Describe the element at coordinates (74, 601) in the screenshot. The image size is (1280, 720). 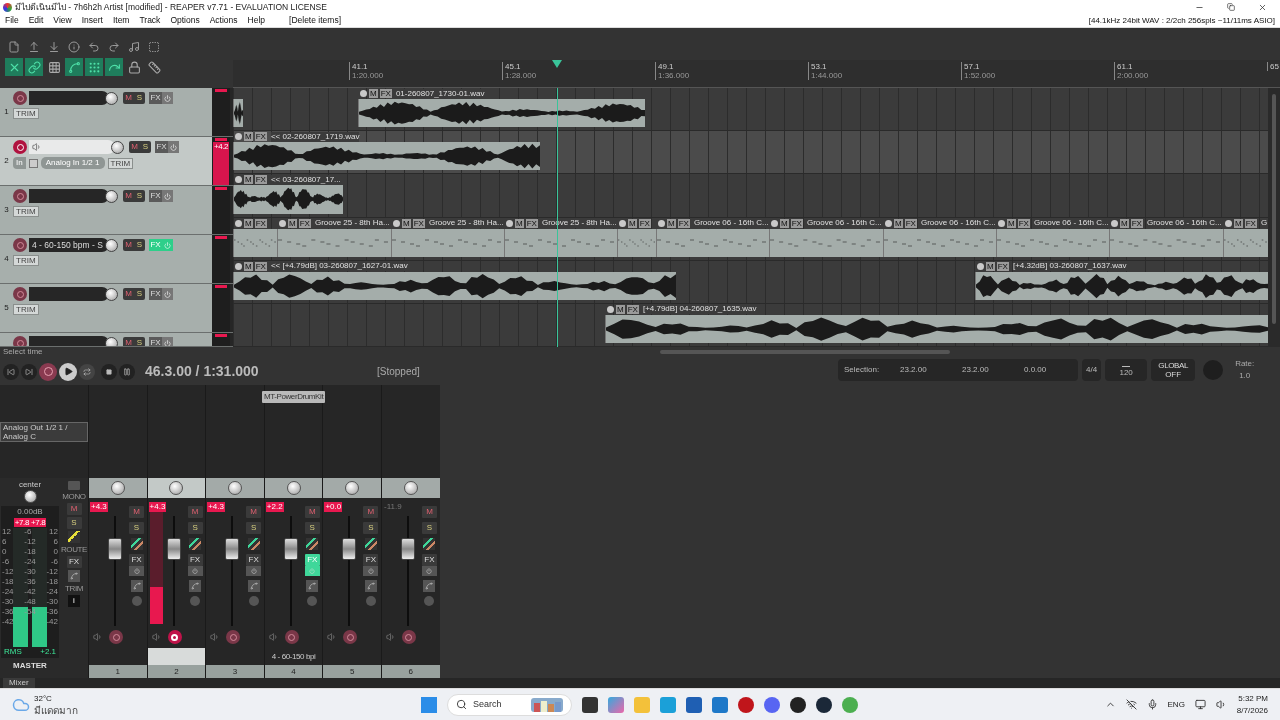
I see `info-button: i` at that location.